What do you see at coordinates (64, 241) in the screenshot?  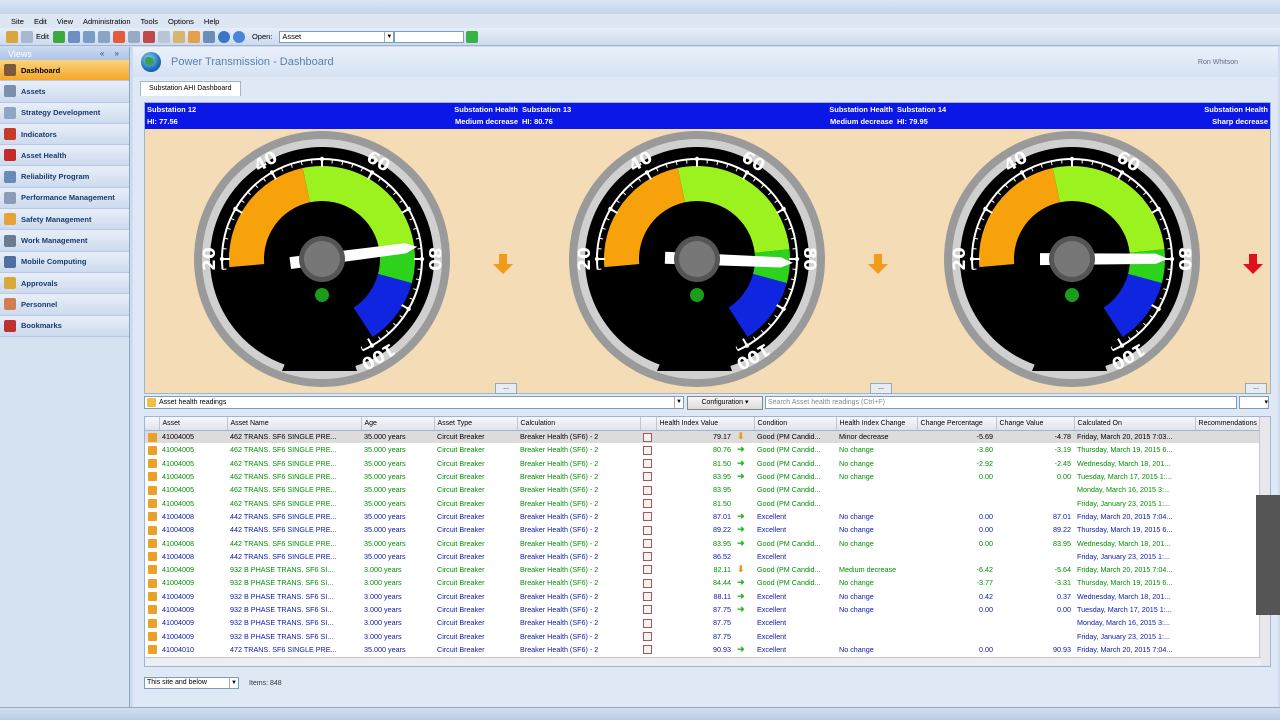 I see `sidebar-item-work-management: Work Management` at bounding box center [64, 241].